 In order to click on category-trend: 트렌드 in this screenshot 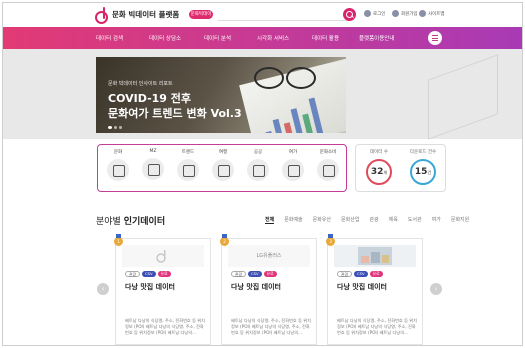, I will do `click(188, 165)`.